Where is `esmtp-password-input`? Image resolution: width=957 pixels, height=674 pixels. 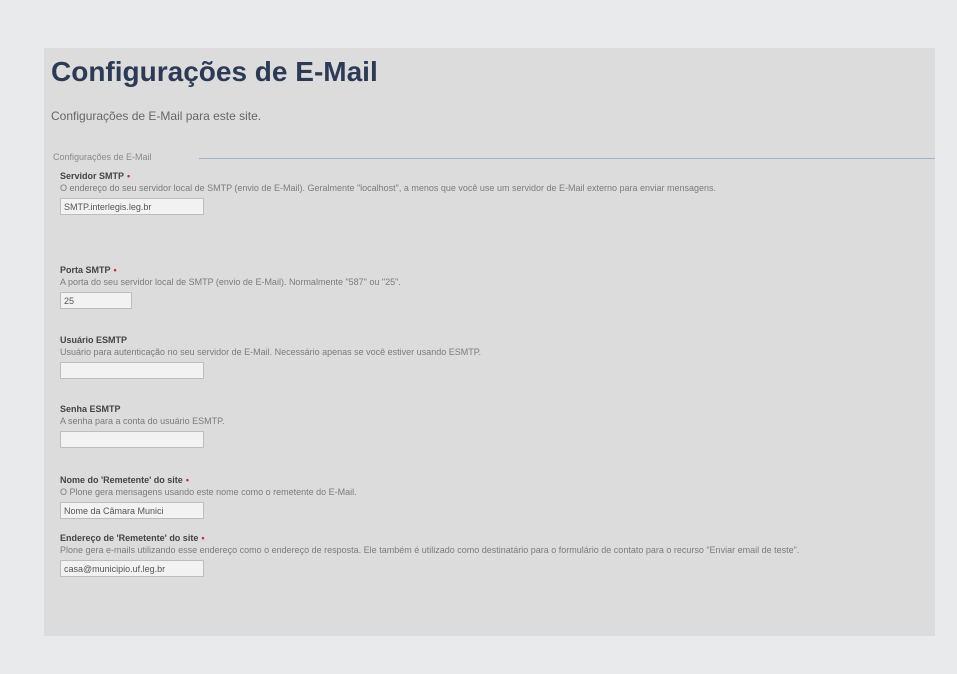 esmtp-password-input is located at coordinates (132, 439).